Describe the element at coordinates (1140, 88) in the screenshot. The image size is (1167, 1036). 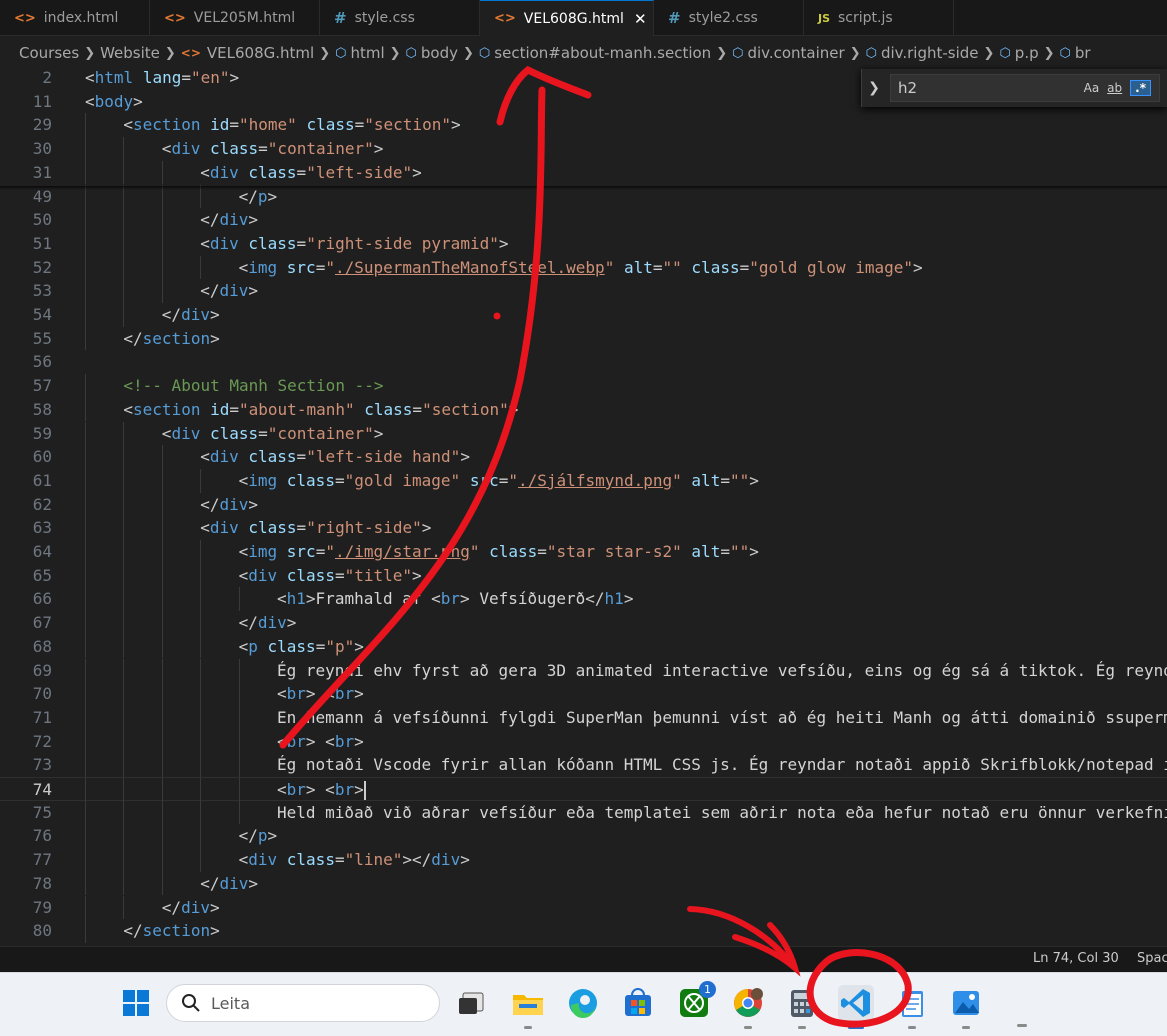
I see `regex-toggle: .*` at that location.